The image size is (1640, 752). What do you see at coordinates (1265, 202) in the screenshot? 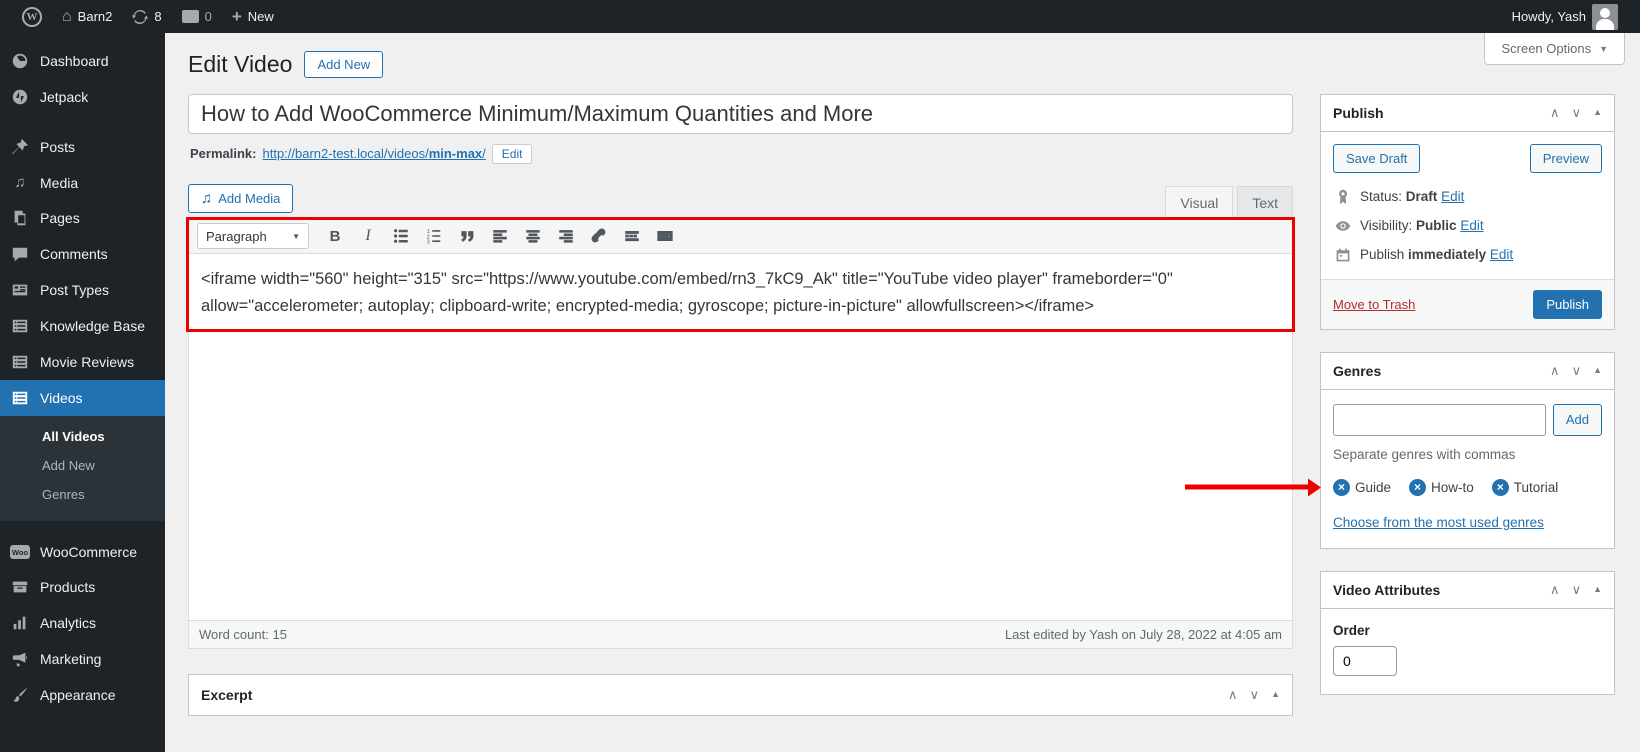
I see `tab-text: Text` at bounding box center [1265, 202].